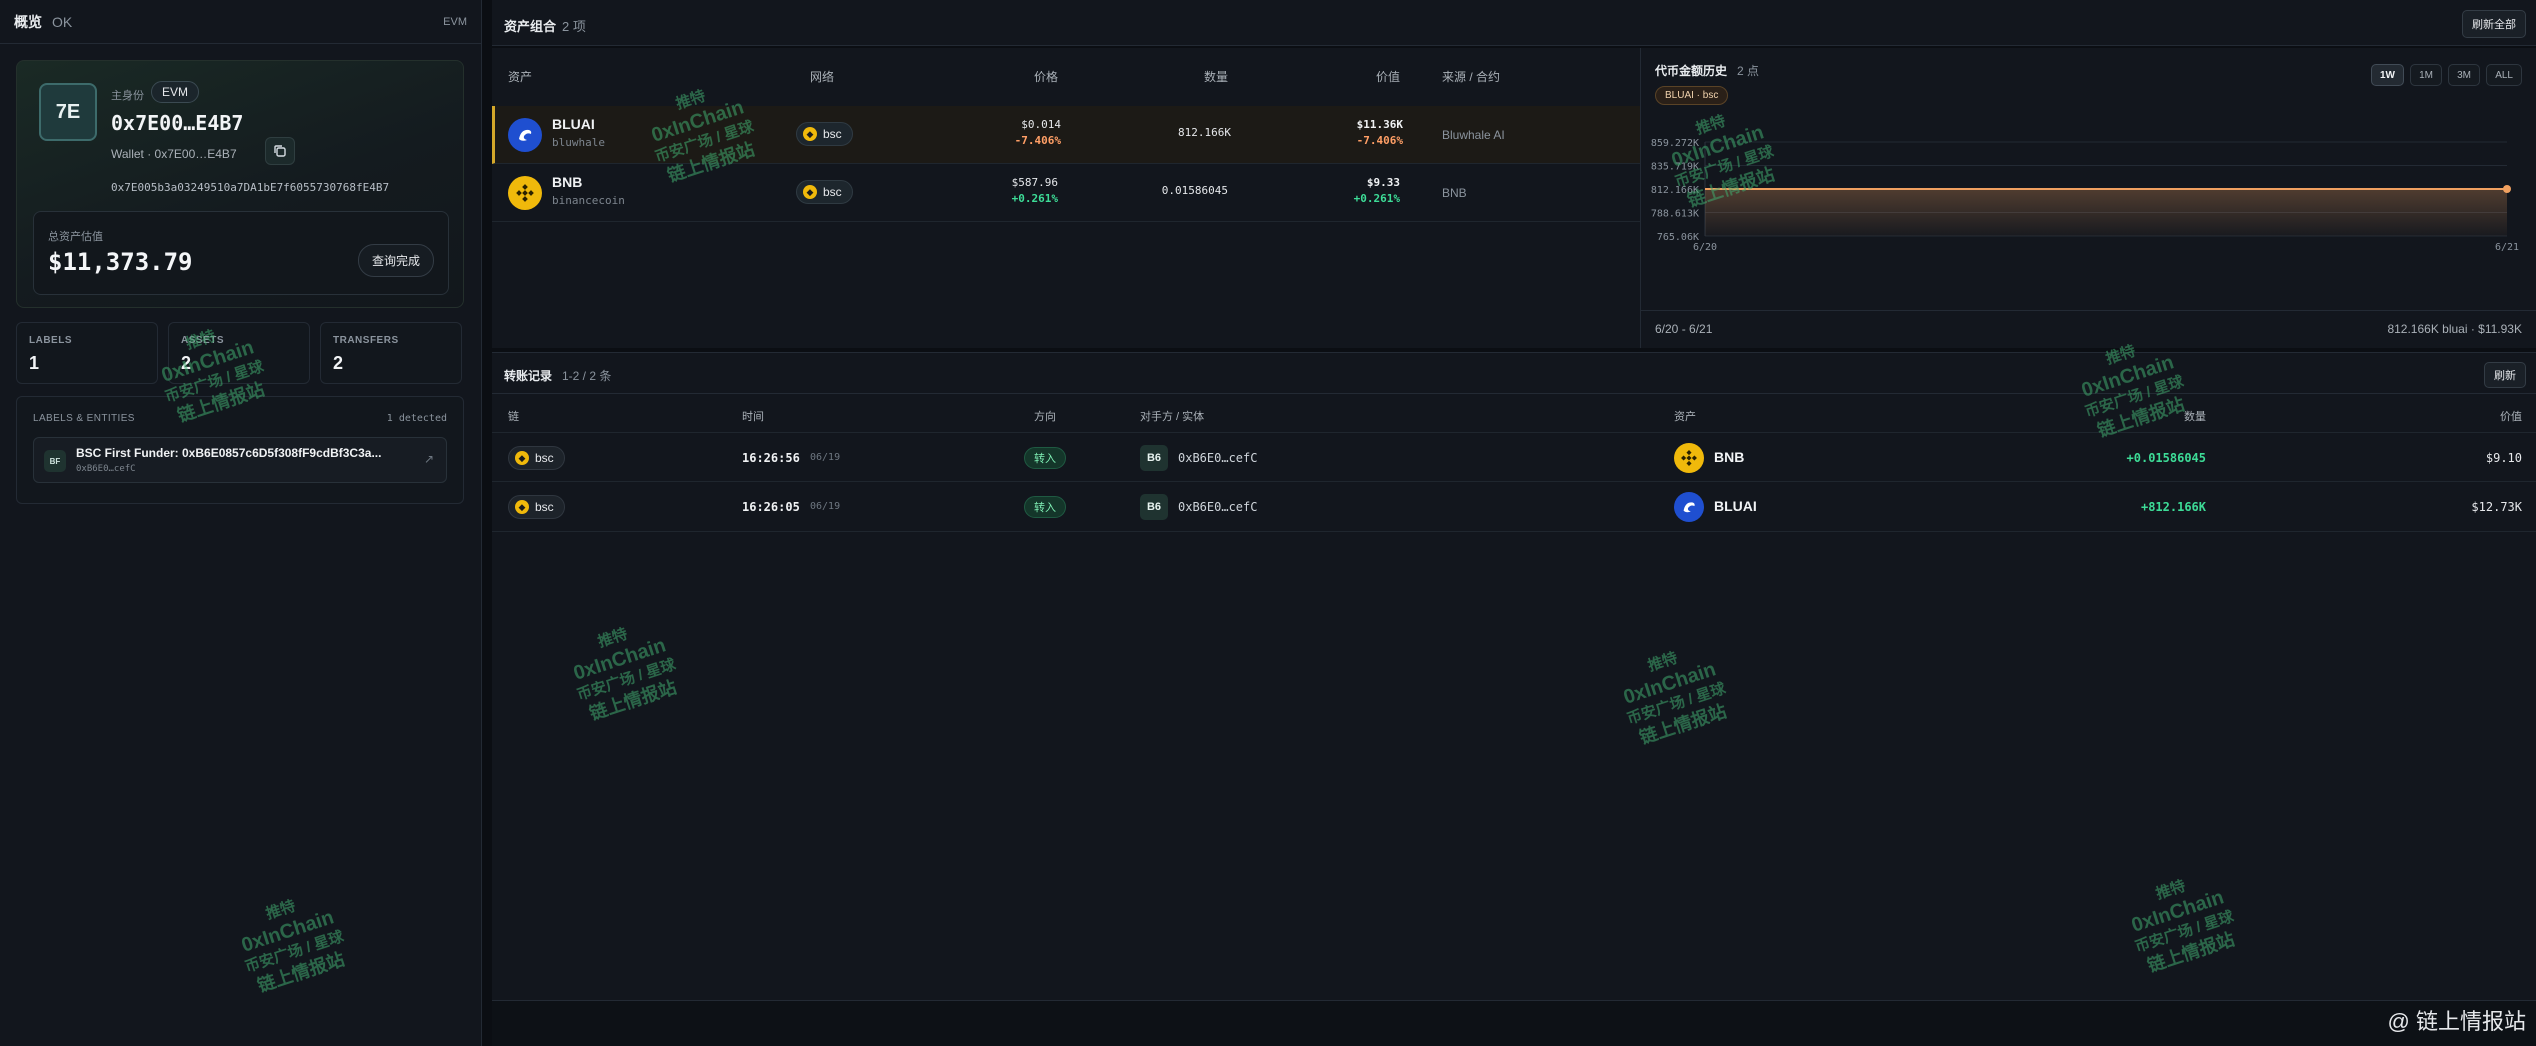  What do you see at coordinates (175, 92) in the screenshot?
I see `chain-chip: EVM` at bounding box center [175, 92].